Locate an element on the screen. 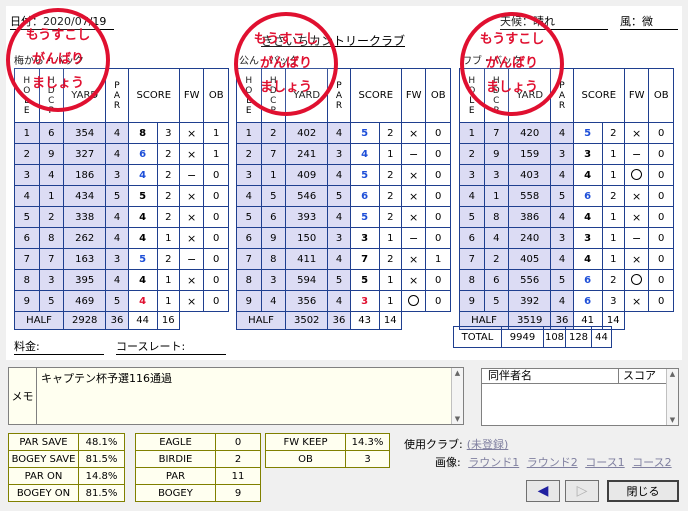 This screenshot has height=511, width=688. table-row: 9 4 356 4 3 1 0 is located at coordinates (343, 301).